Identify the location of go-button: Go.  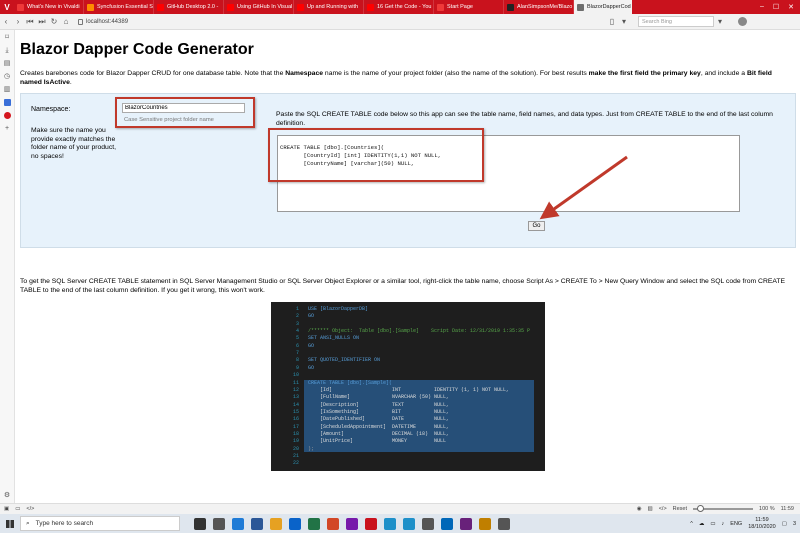
(536, 226).